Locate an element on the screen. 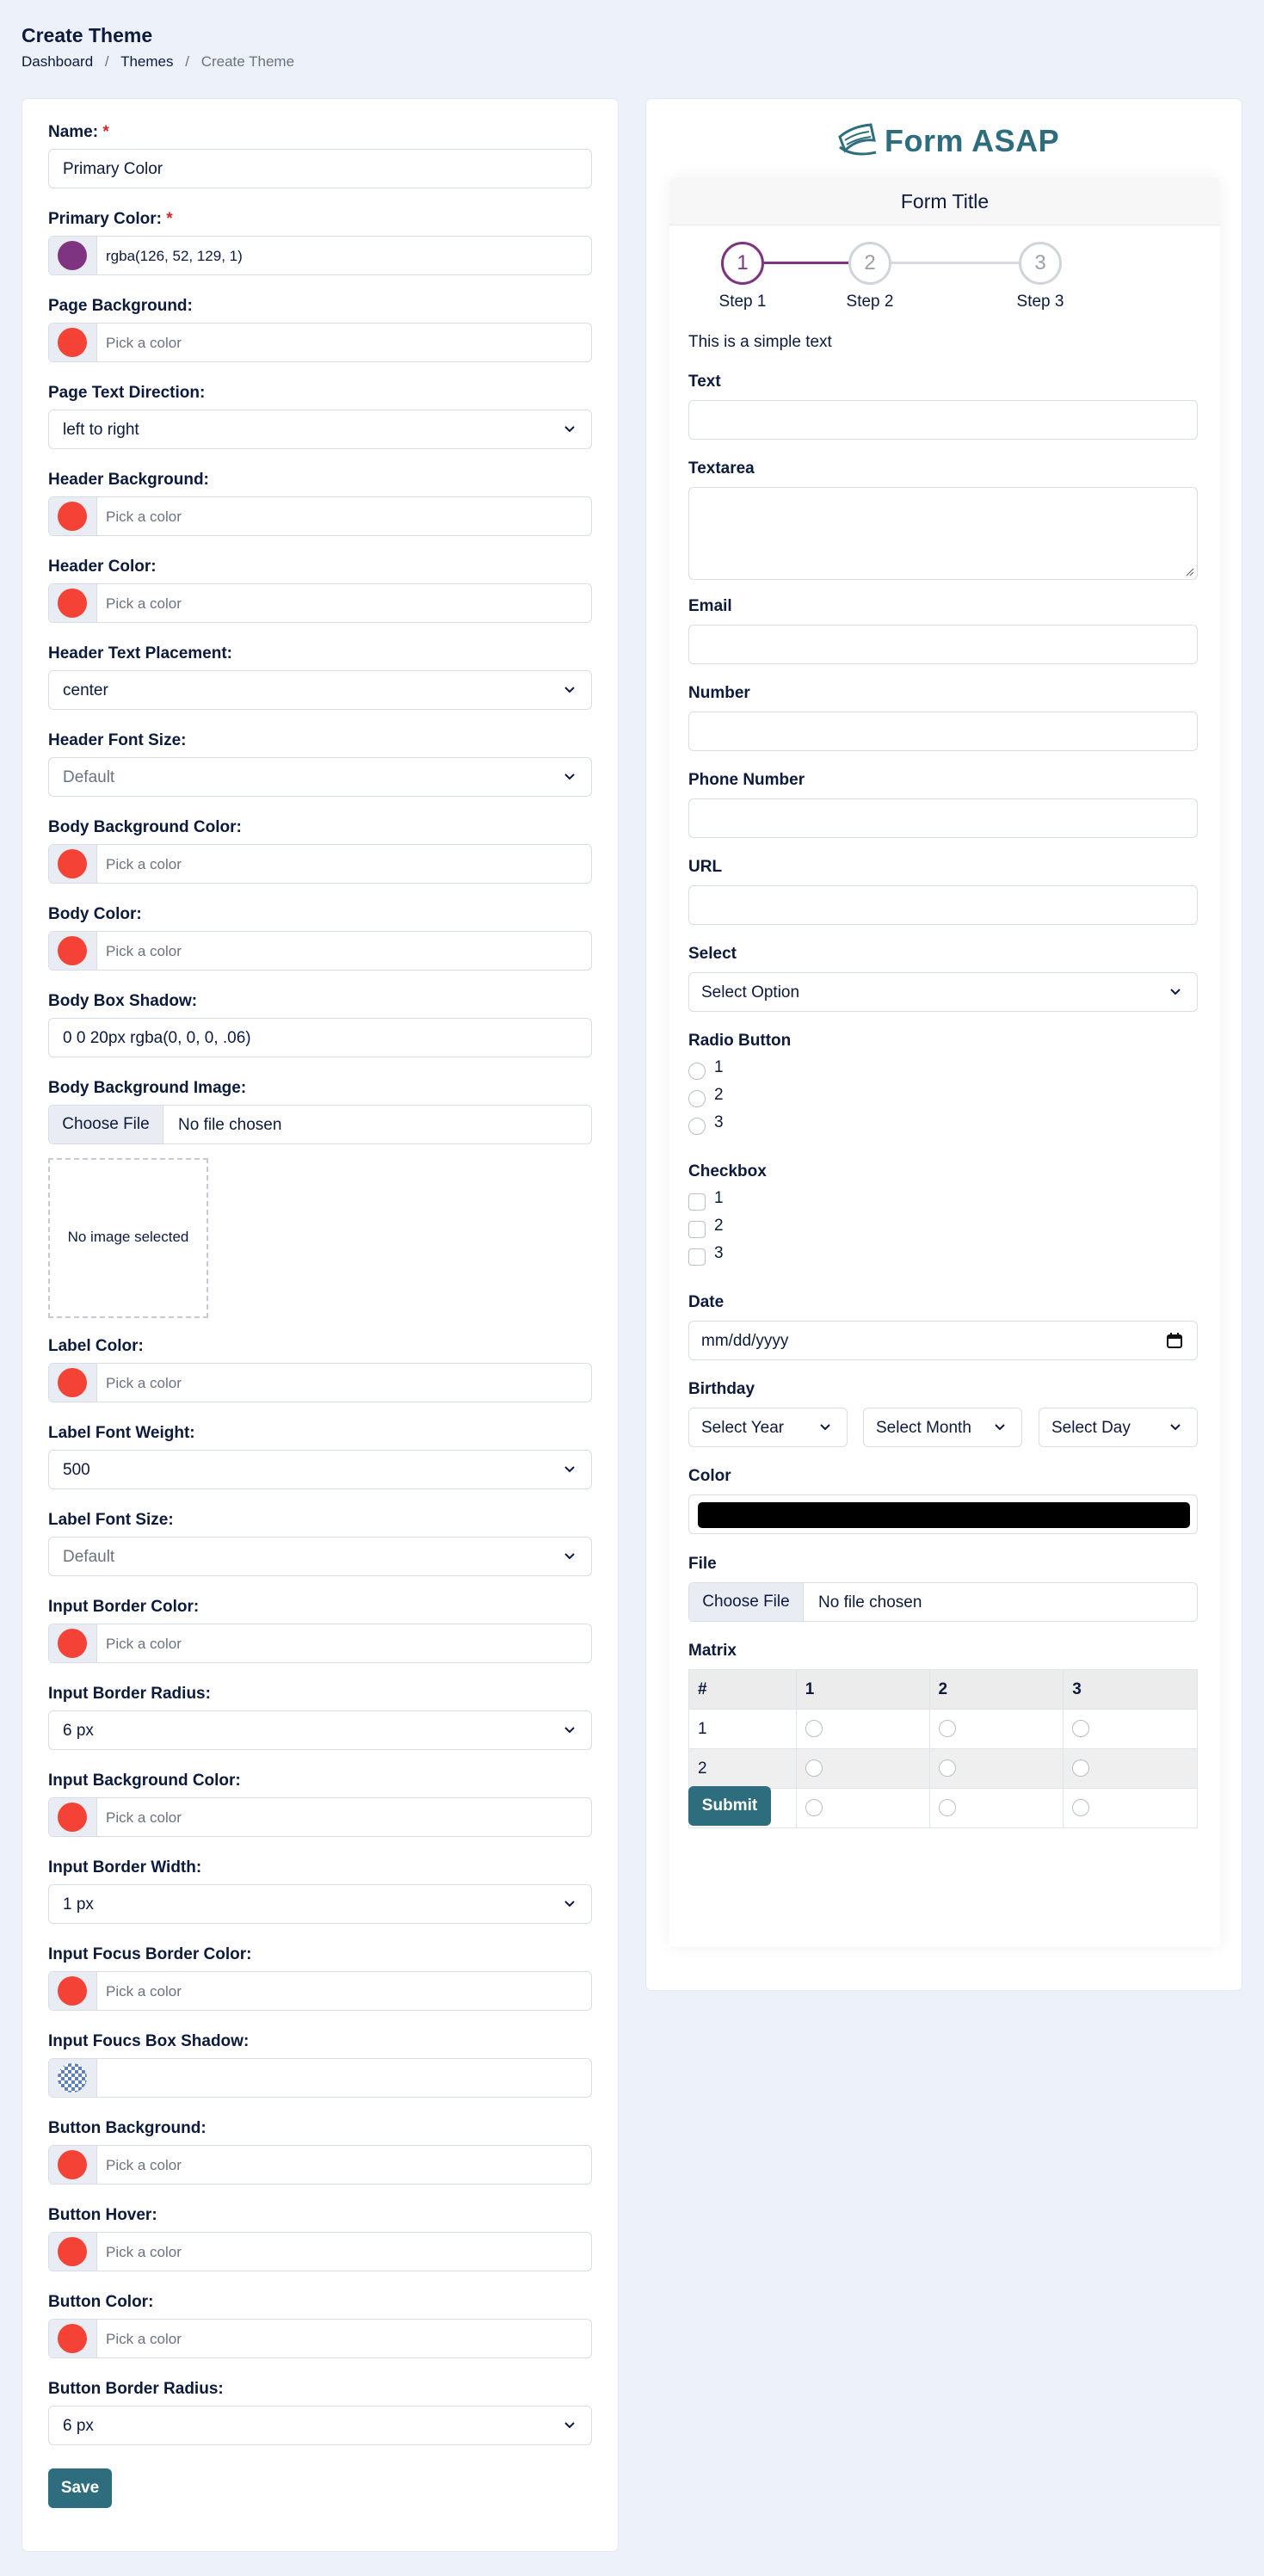  phone-input is located at coordinates (943, 818).